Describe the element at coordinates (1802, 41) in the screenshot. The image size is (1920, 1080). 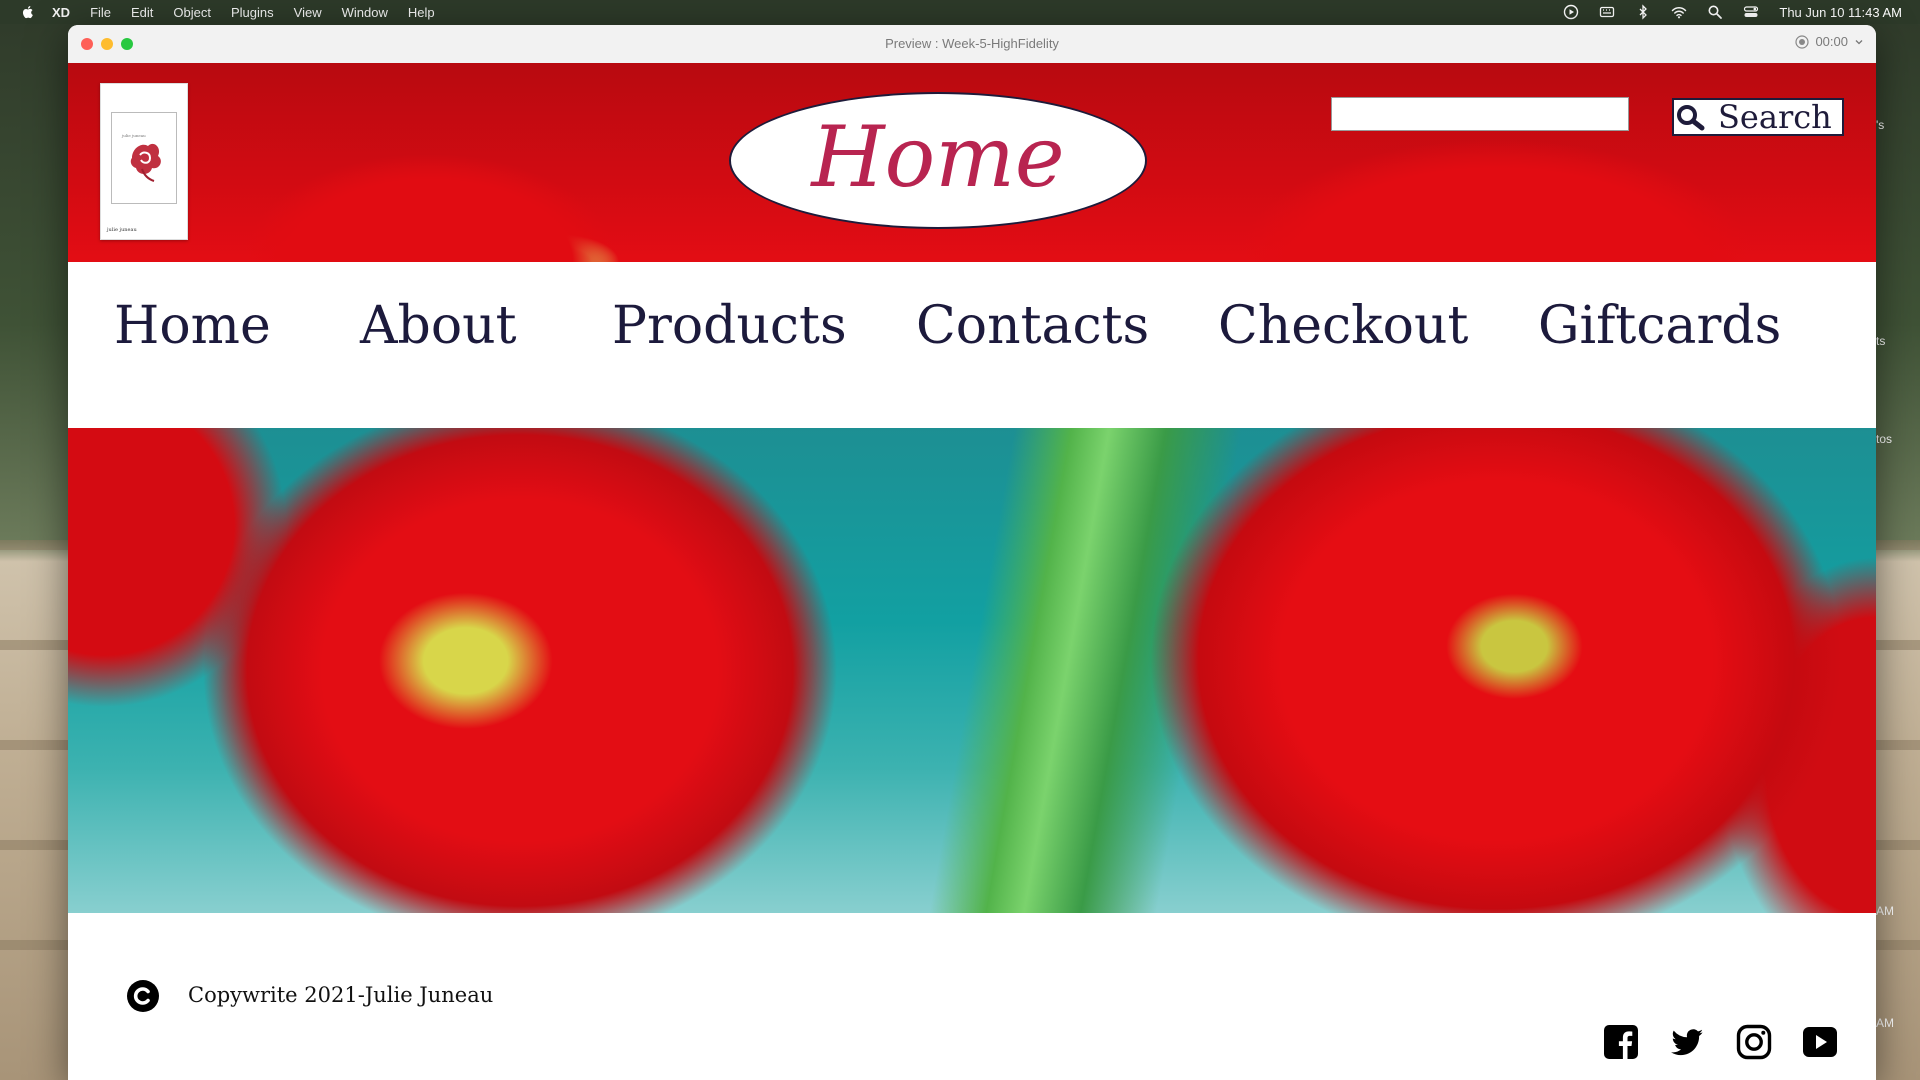
I see `record-icon` at that location.